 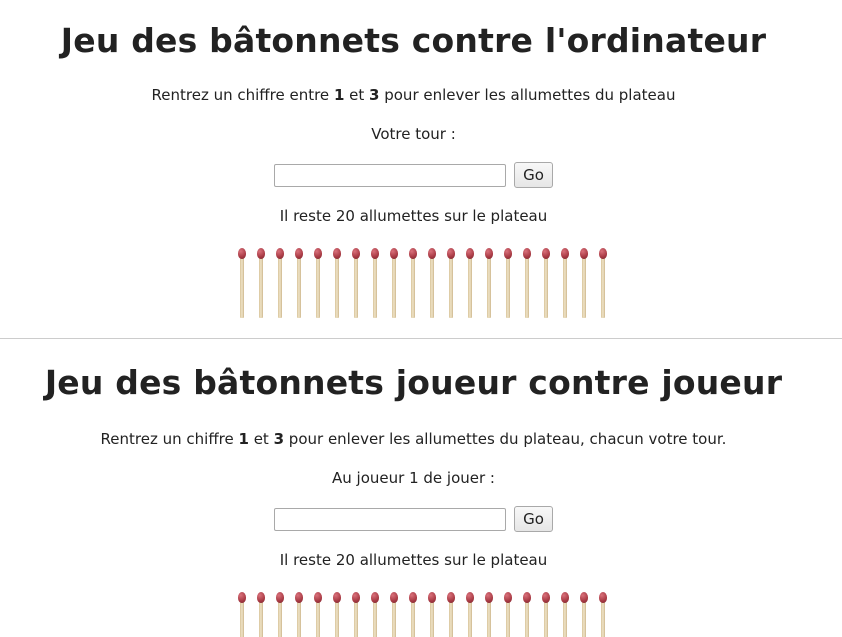 I want to click on instructions-text-after: pour enlever les allumettes du plateau, so click(x=527, y=95).